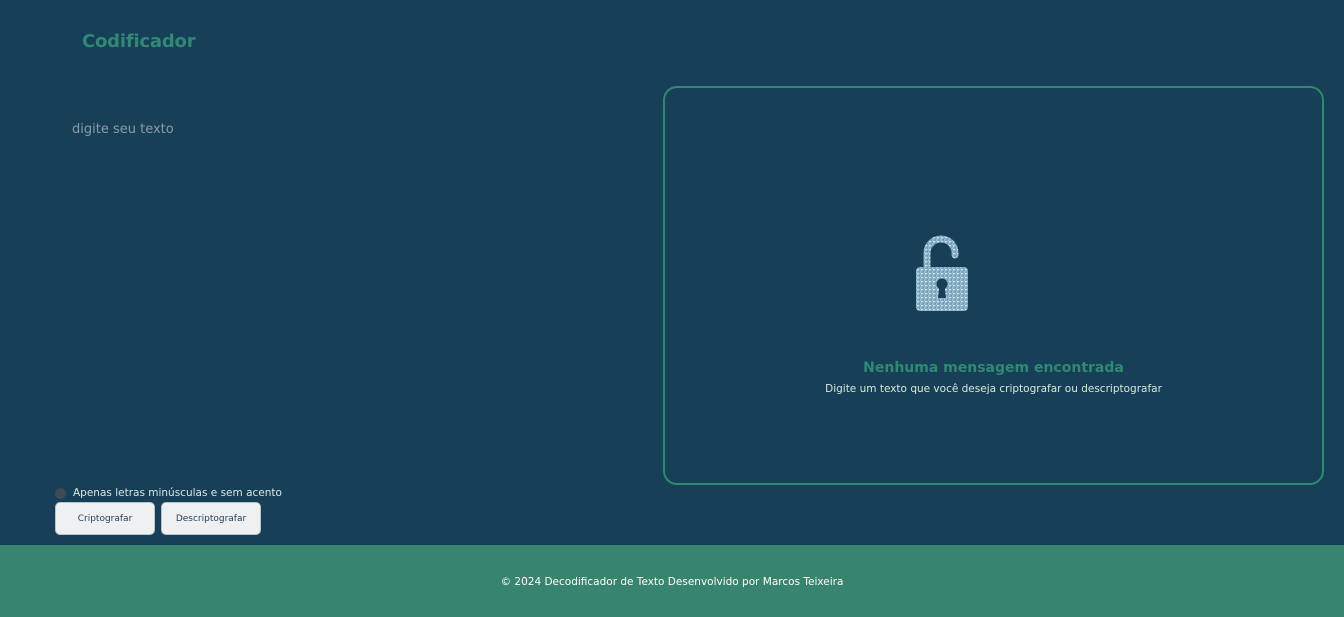 The height and width of the screenshot is (617, 1344). Describe the element at coordinates (942, 273) in the screenshot. I see `unlocked-padlock-icon` at that location.